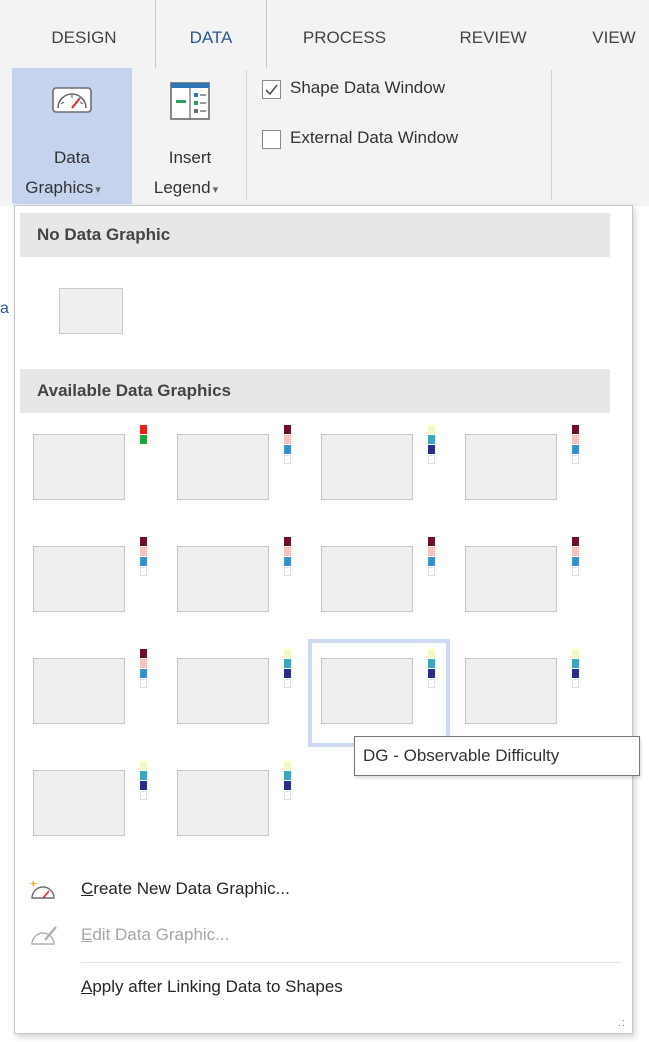 This screenshot has width=649, height=1042. Describe the element at coordinates (190, 103) in the screenshot. I see `legend-icon` at that location.